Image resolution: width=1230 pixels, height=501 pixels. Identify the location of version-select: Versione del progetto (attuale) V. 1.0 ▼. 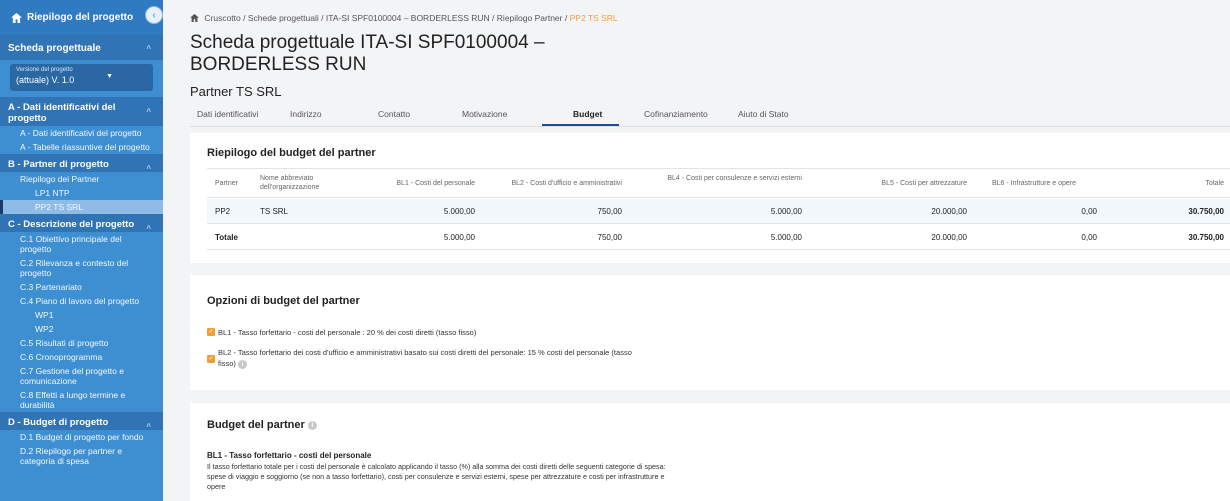
(81, 77).